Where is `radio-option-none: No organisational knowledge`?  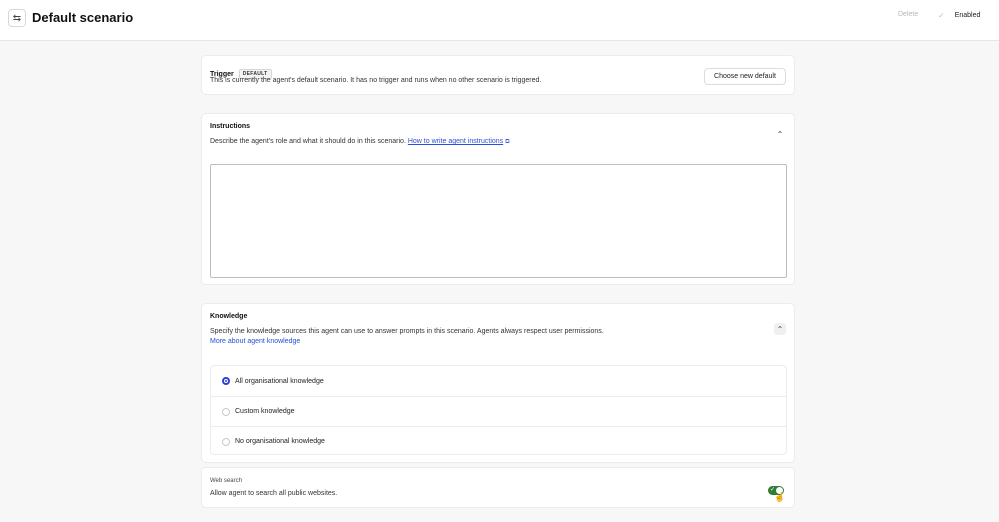 radio-option-none: No organisational knowledge is located at coordinates (498, 441).